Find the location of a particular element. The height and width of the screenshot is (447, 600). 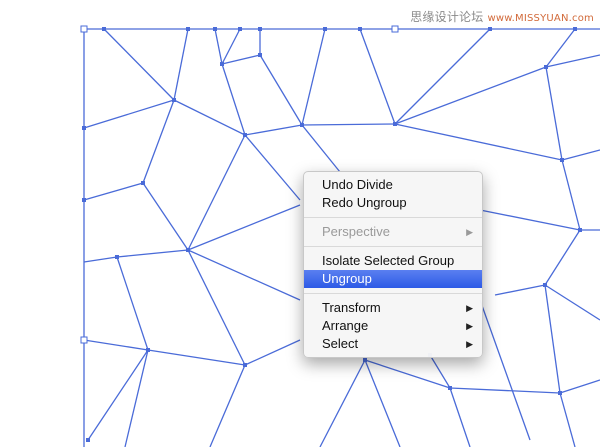

menu-item-label: Perspective is located at coordinates (356, 231).